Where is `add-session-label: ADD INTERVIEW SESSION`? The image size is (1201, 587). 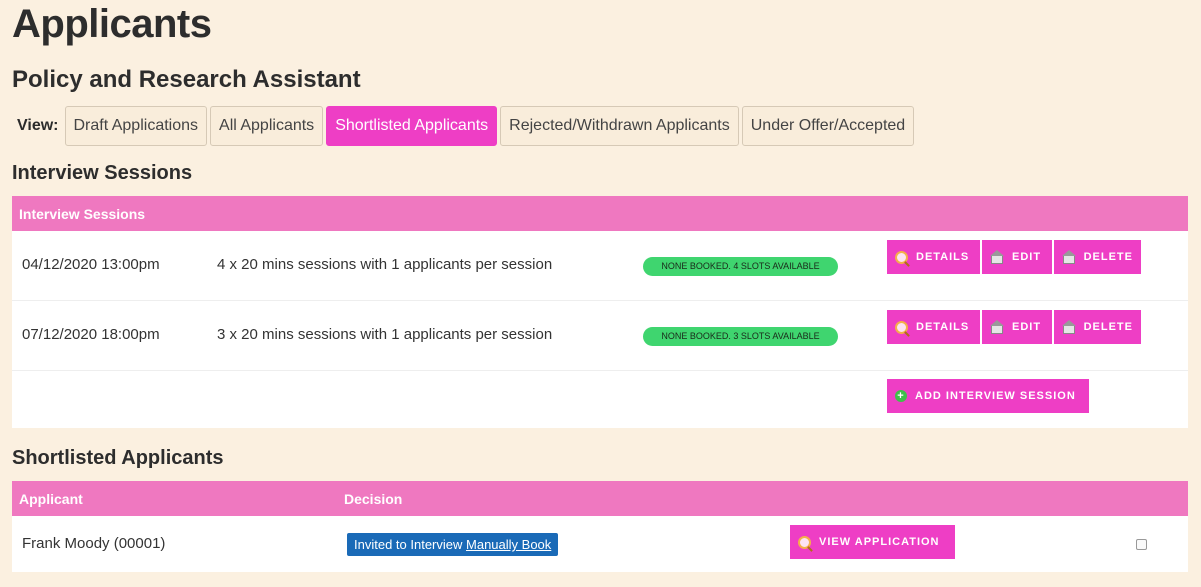
add-session-label: ADD INTERVIEW SESSION is located at coordinates (995, 396).